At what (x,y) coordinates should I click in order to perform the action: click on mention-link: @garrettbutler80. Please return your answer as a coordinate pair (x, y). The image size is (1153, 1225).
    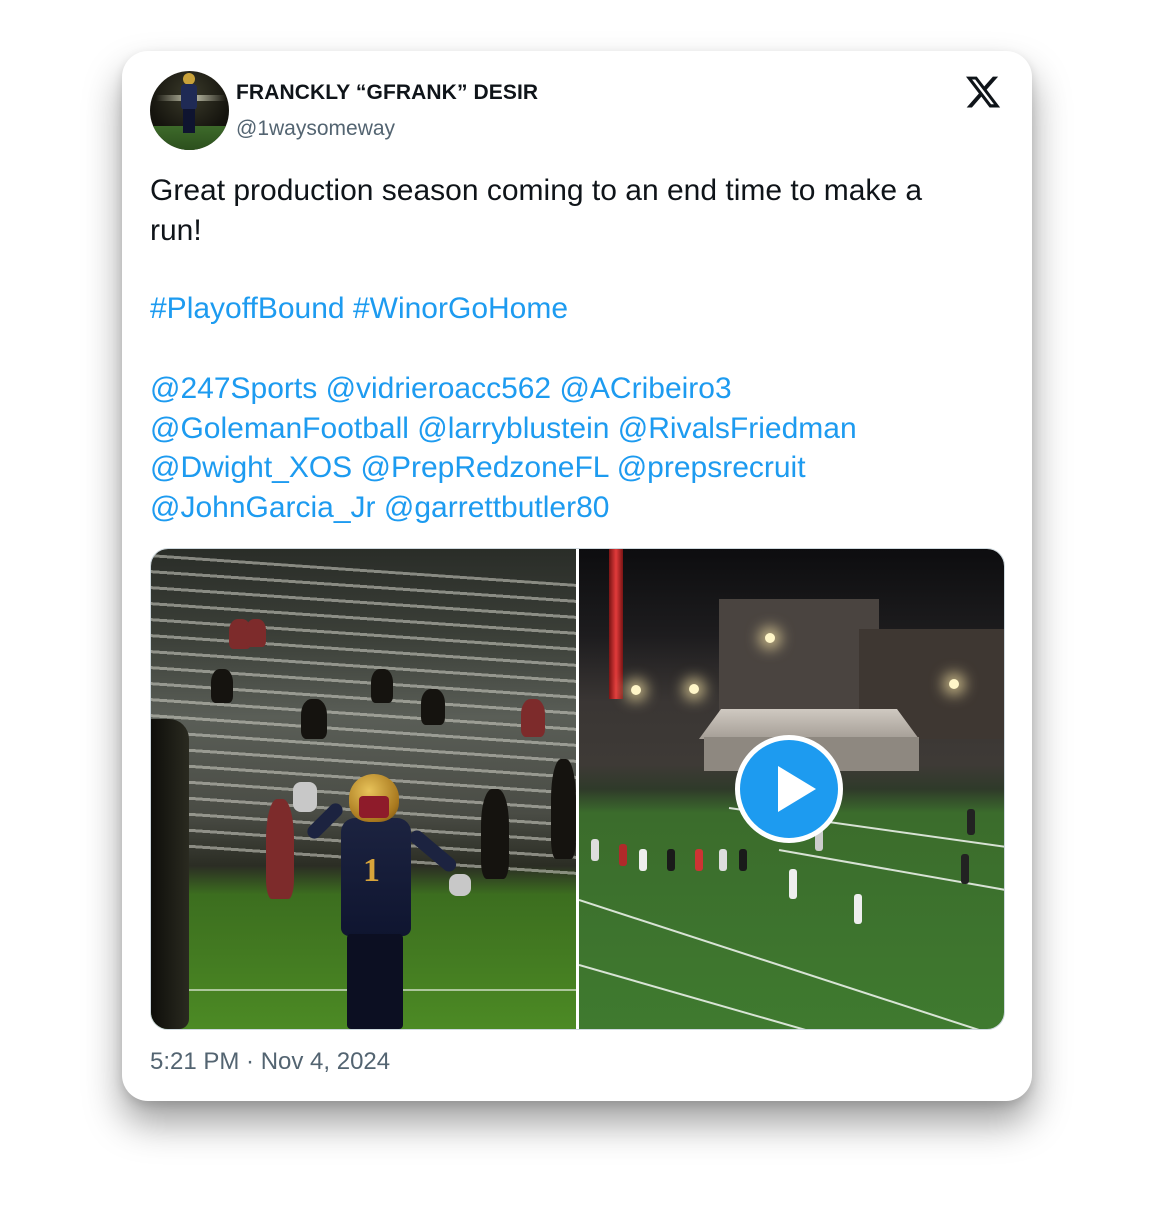
    Looking at the image, I should click on (497, 507).